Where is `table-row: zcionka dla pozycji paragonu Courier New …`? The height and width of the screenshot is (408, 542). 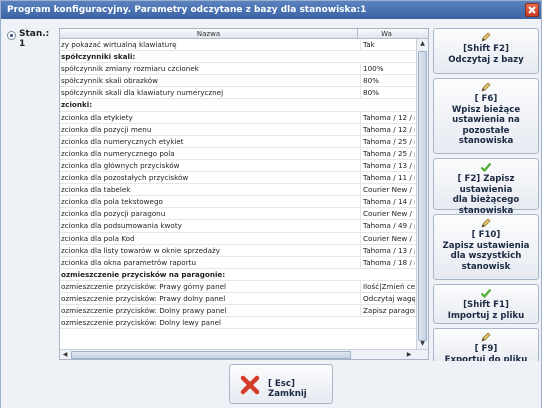
table-row: zcionka dla pozycji paragonu Courier New … is located at coordinates (238, 214).